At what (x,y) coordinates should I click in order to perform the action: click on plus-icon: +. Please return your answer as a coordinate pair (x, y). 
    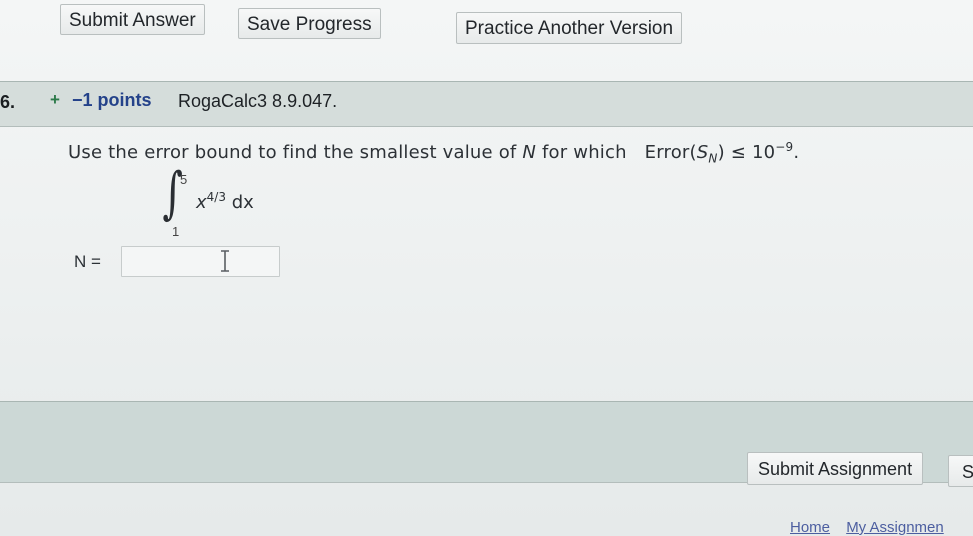
    Looking at the image, I should click on (55, 99).